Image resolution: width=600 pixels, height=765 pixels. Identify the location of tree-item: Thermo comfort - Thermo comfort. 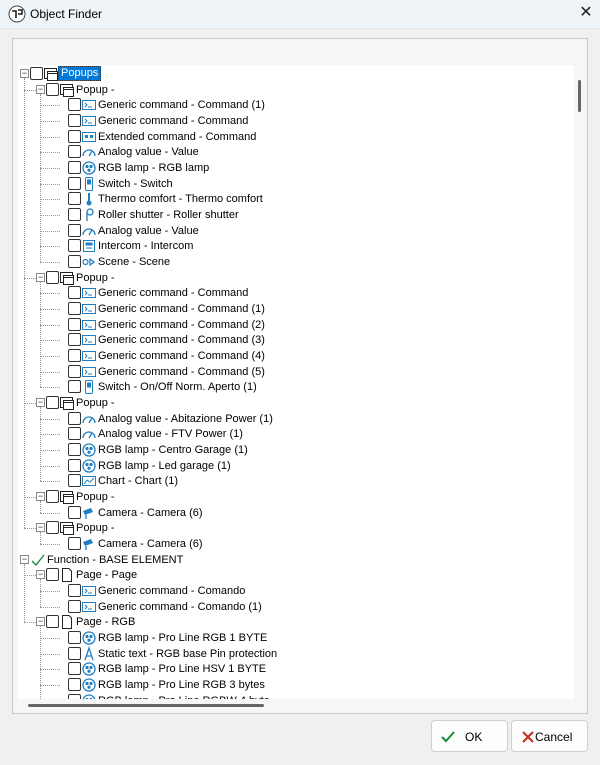
(296, 199).